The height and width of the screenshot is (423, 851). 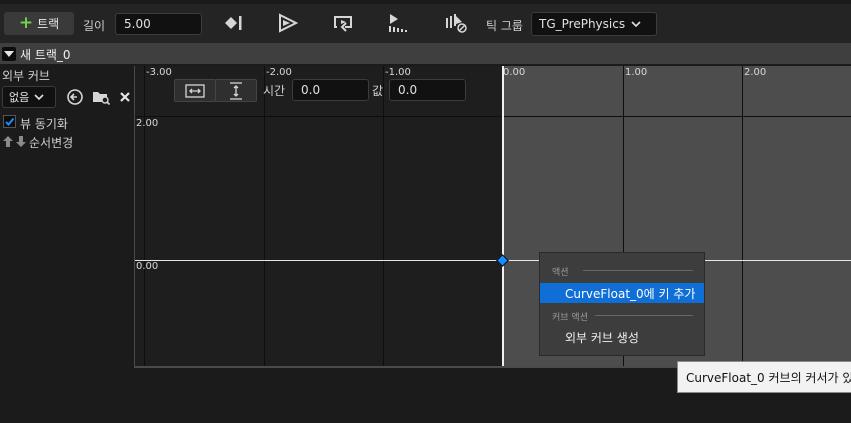 I want to click on menu-section-curve-actions: 커브 액션, so click(x=570, y=318).